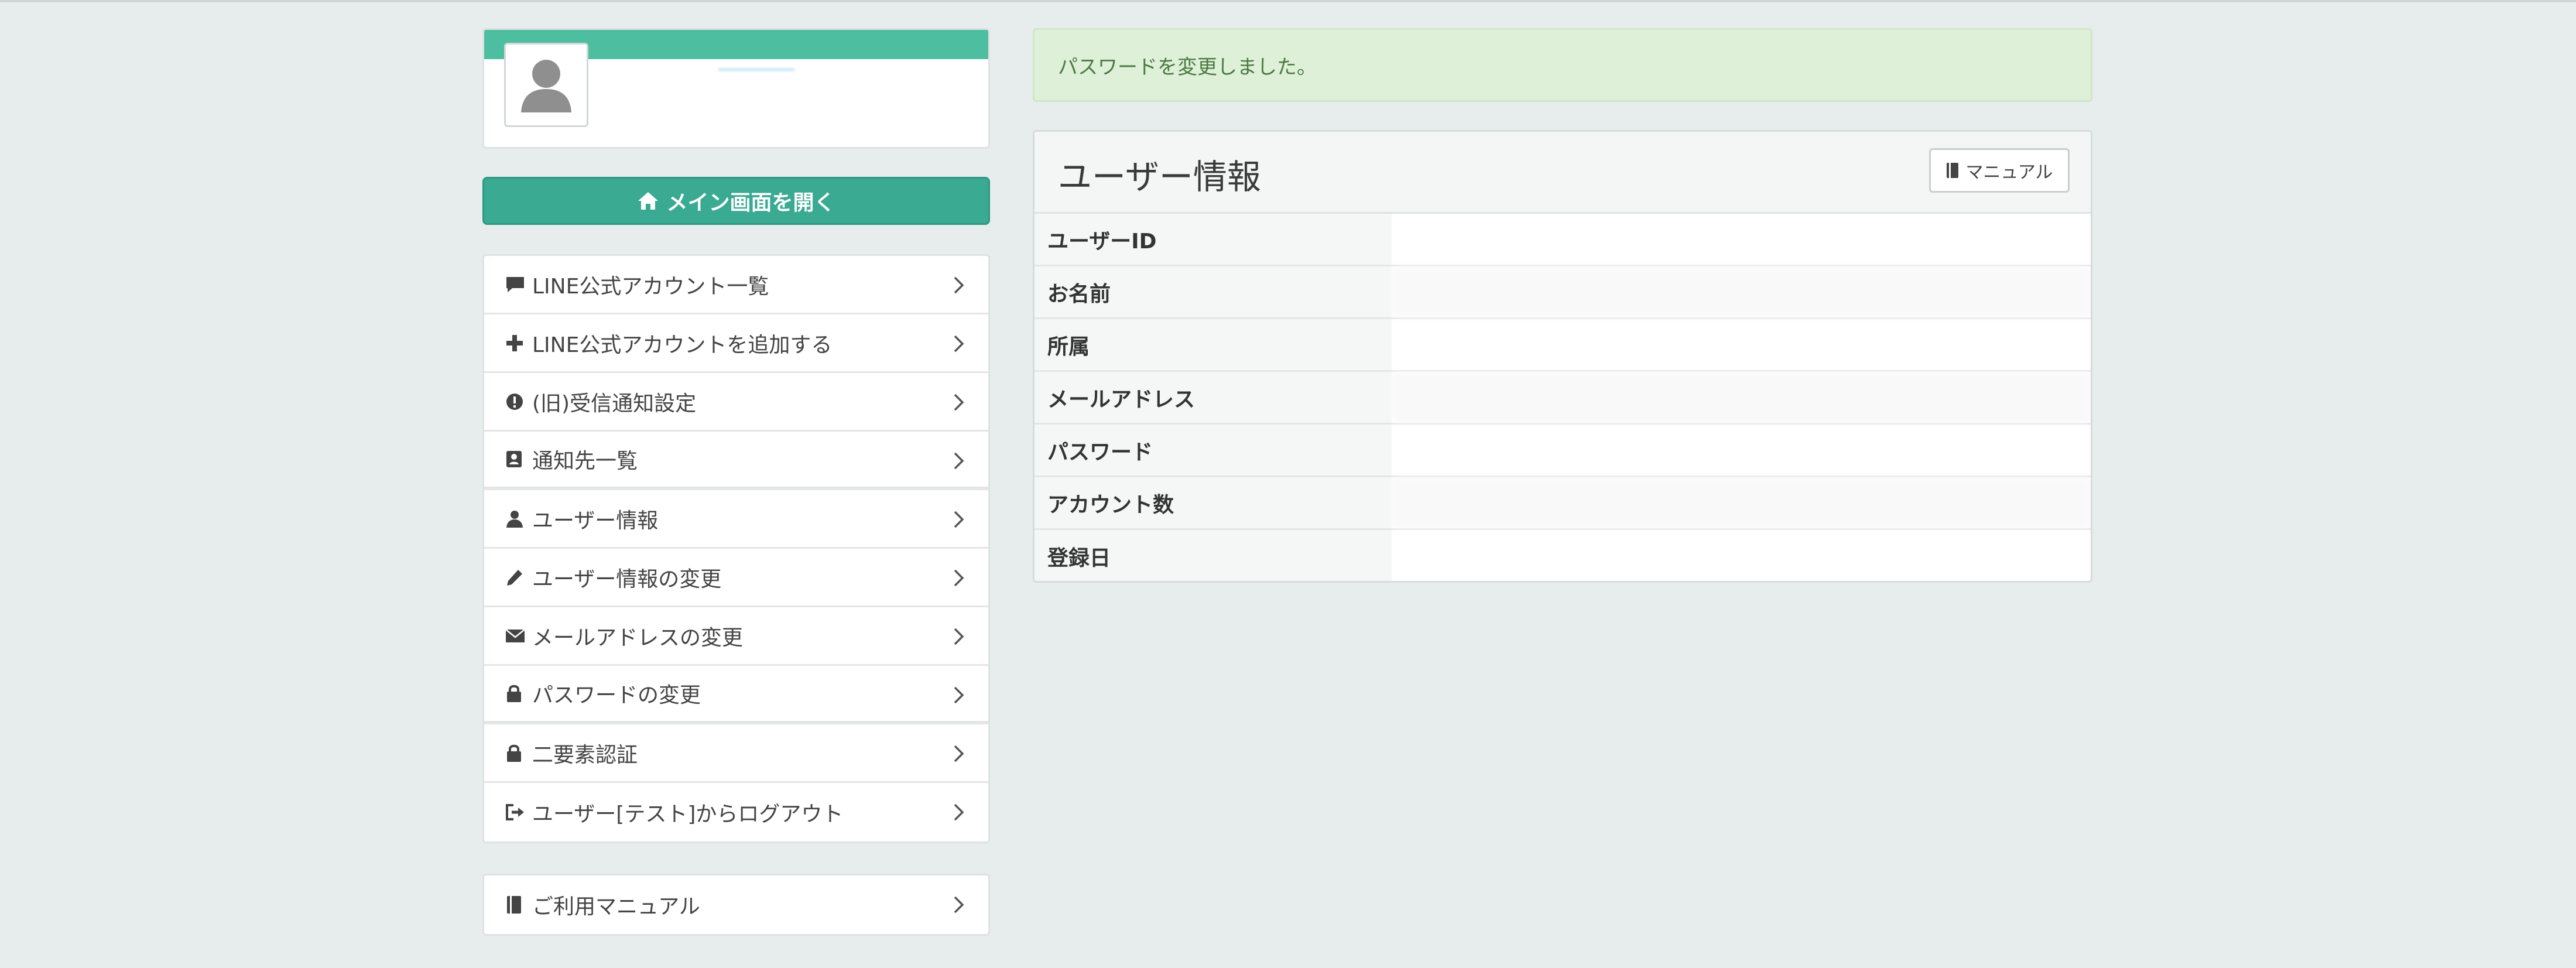 The height and width of the screenshot is (968, 2576). What do you see at coordinates (1562, 65) in the screenshot?
I see `success-alert: パスワードを変更しました。` at bounding box center [1562, 65].